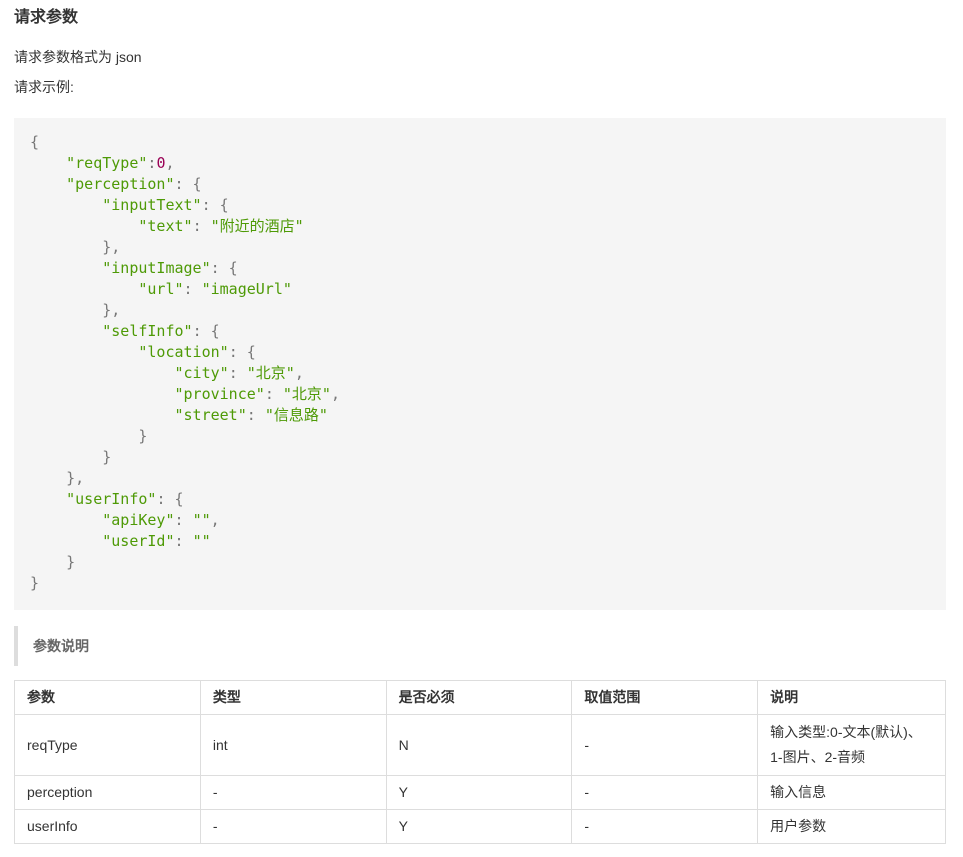 This screenshot has height=857, width=963. What do you see at coordinates (111, 499) in the screenshot?
I see `code-key: "userInfo"` at bounding box center [111, 499].